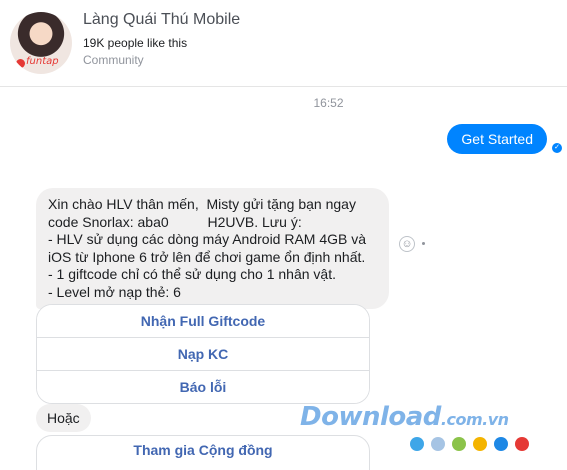  I want to click on page-avatar: funtap, so click(41, 43).